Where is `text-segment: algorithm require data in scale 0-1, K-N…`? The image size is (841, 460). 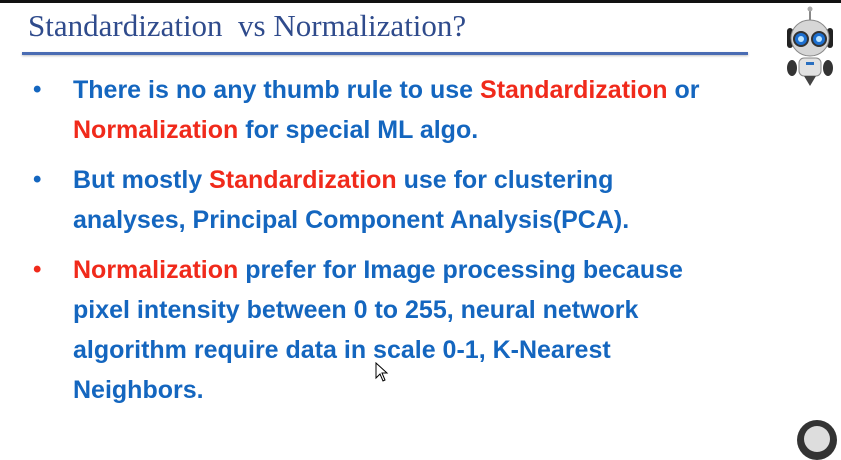 text-segment: algorithm require data in scale 0-1, K-N… is located at coordinates (342, 350).